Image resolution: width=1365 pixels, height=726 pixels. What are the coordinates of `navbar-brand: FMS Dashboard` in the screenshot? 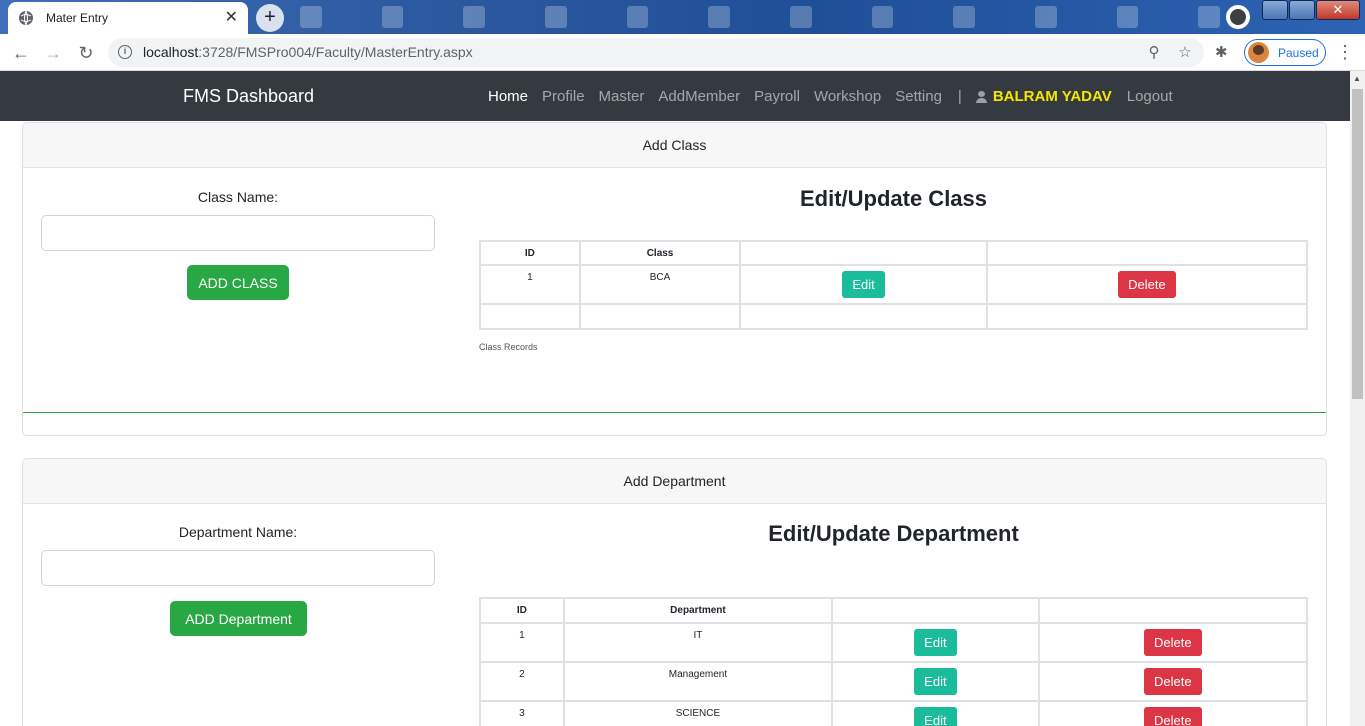 It's located at (248, 96).